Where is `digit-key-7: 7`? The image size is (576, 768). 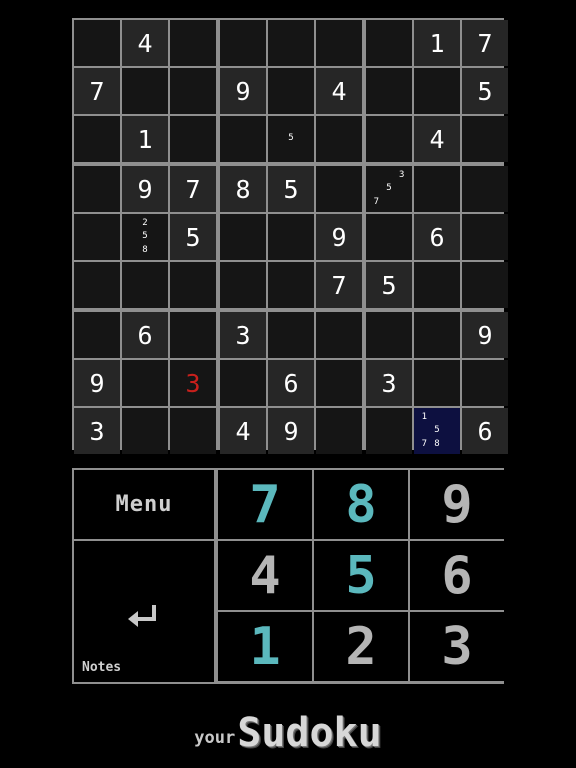 digit-key-7: 7 is located at coordinates (265, 504).